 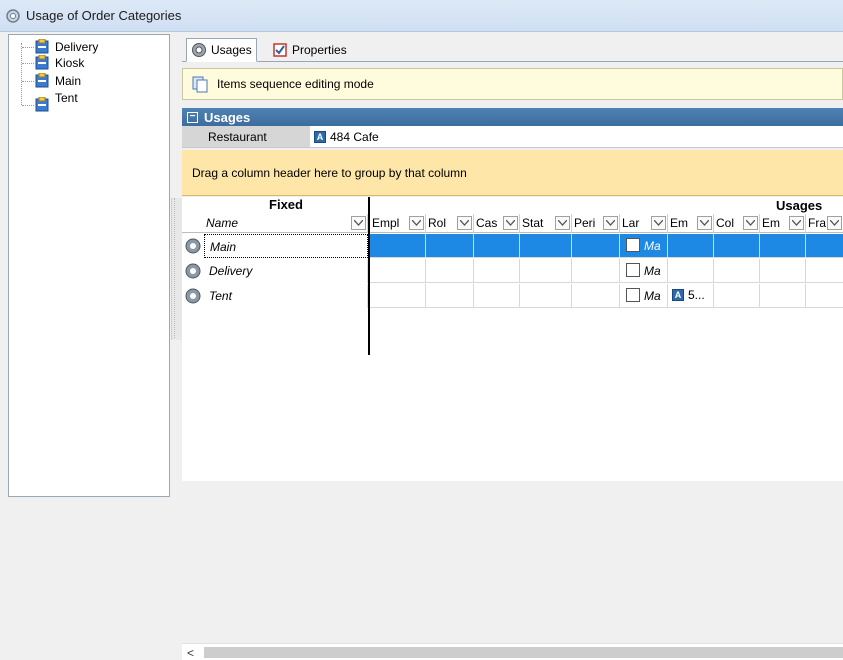 I want to click on collapse-icon: −, so click(x=192, y=117).